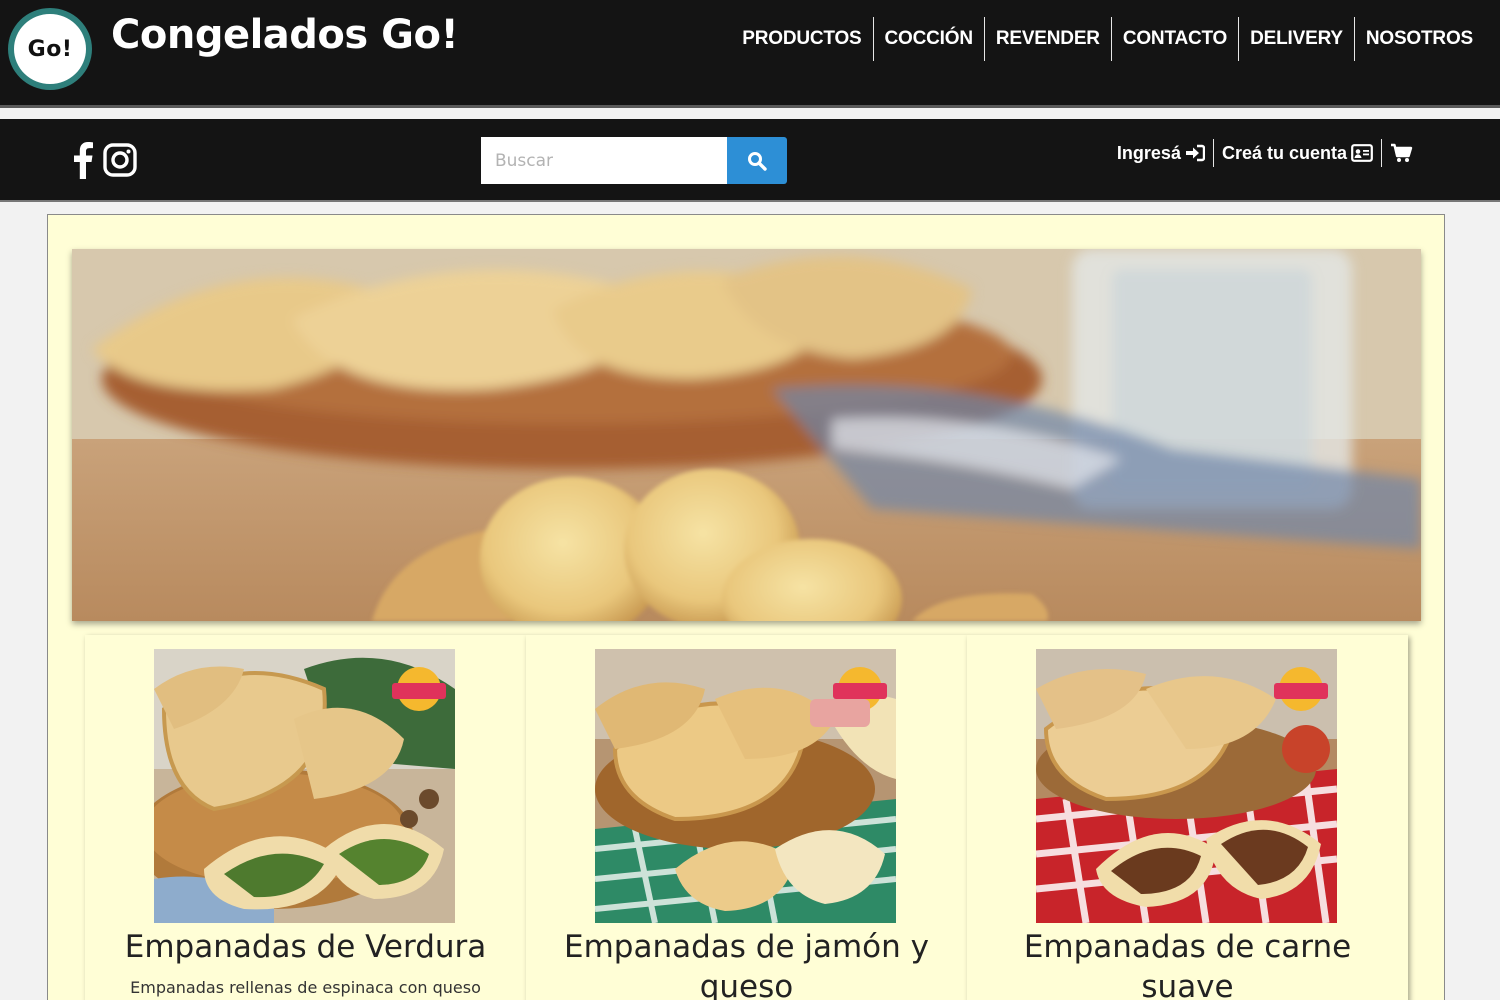 This screenshot has width=1500, height=1000. What do you see at coordinates (1148, 152) in the screenshot?
I see `login-label: Ingresá` at bounding box center [1148, 152].